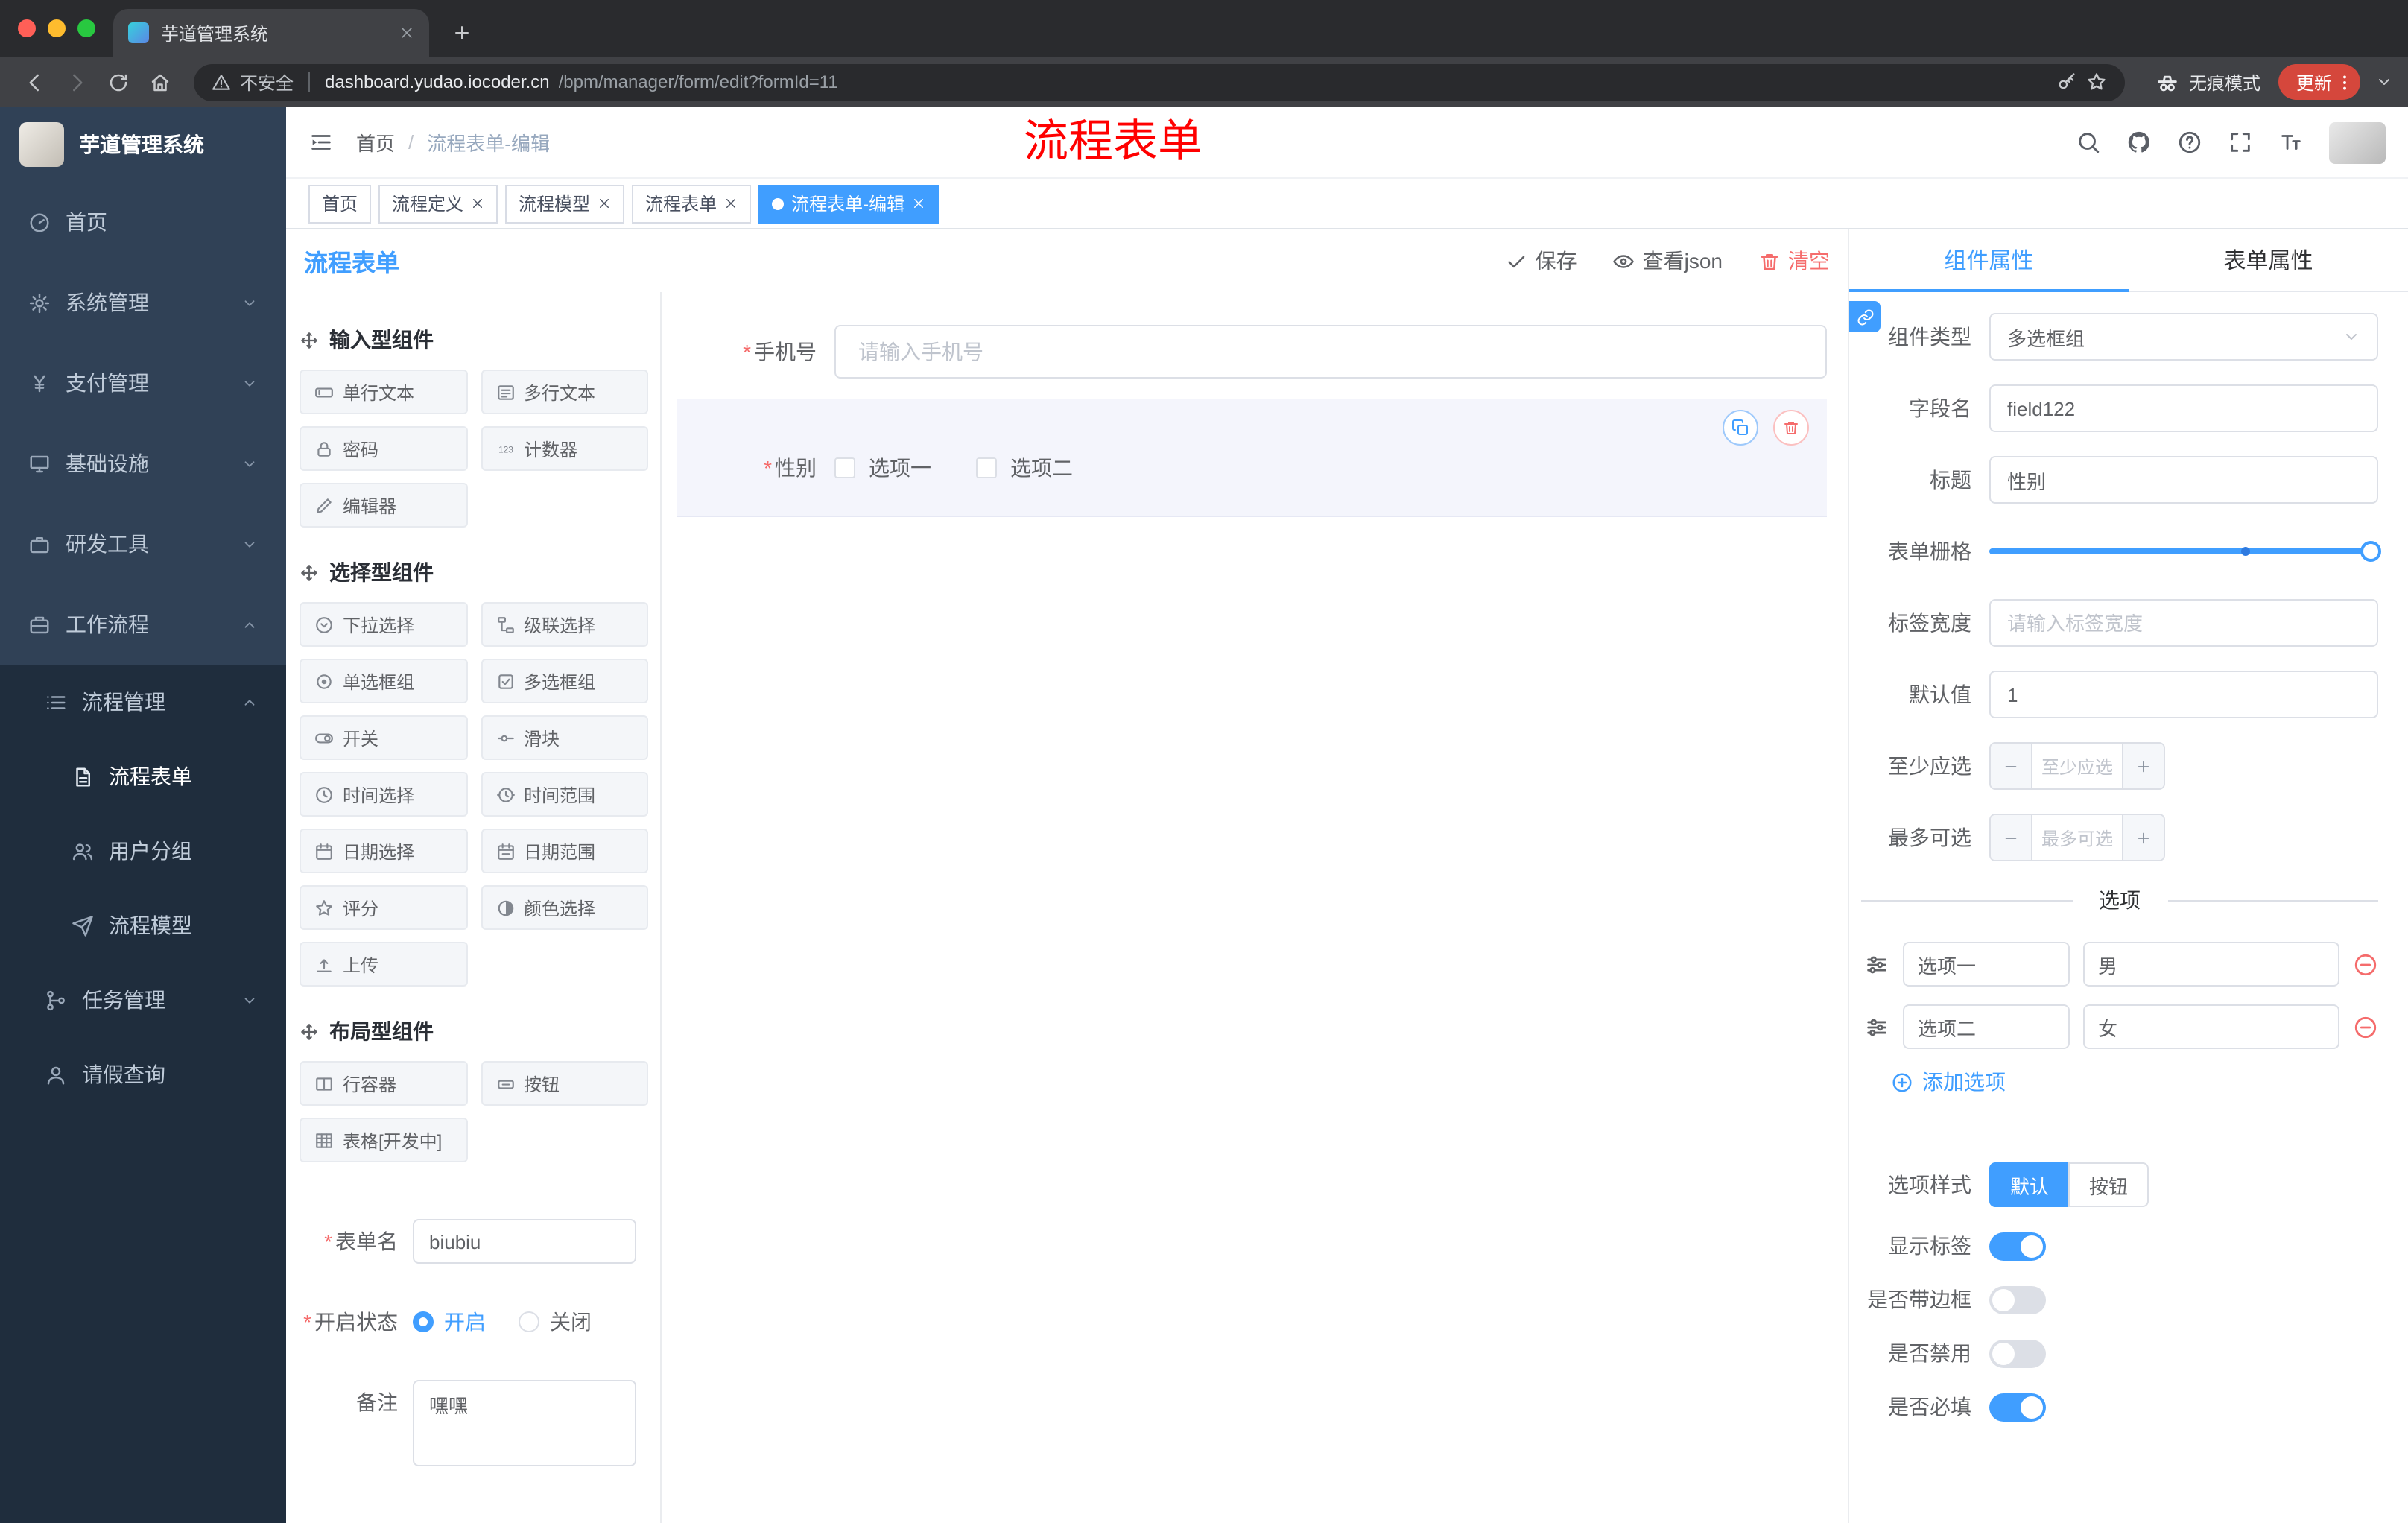 The image size is (2408, 1523). Describe the element at coordinates (564, 1083) in the screenshot. I see `palette-item-button: 按钮` at that location.